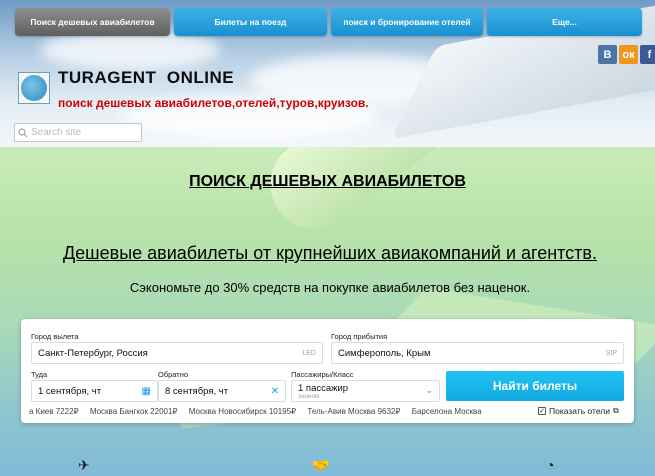  I want to click on social-links: B ок f, so click(626, 54).